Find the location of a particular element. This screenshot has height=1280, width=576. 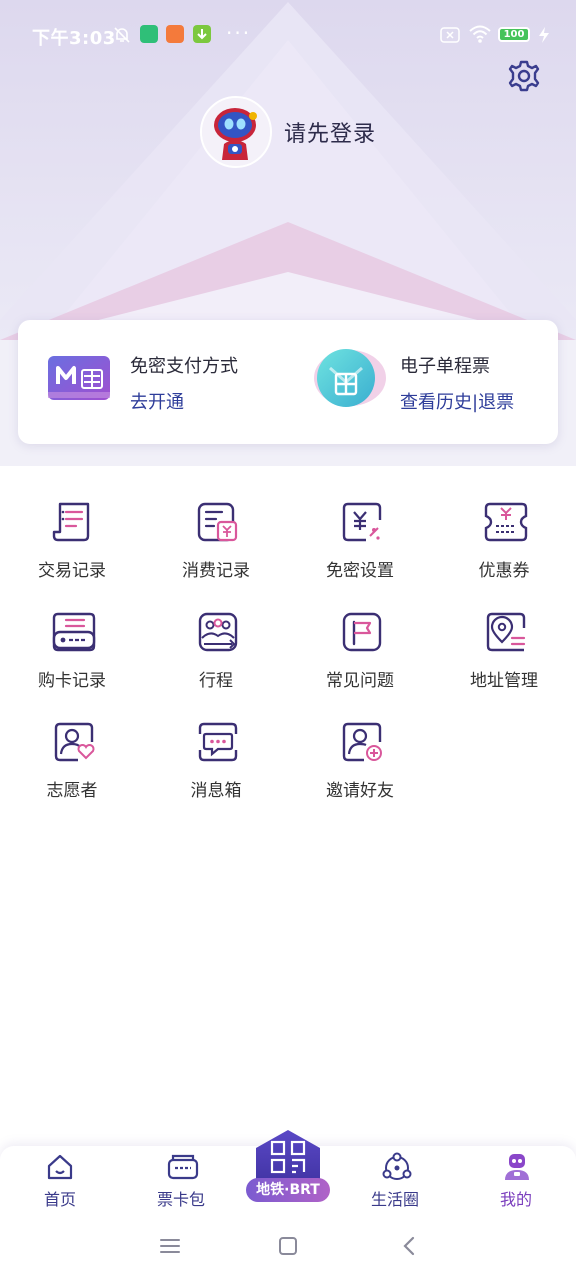

coupon-icon is located at coordinates (506, 522).